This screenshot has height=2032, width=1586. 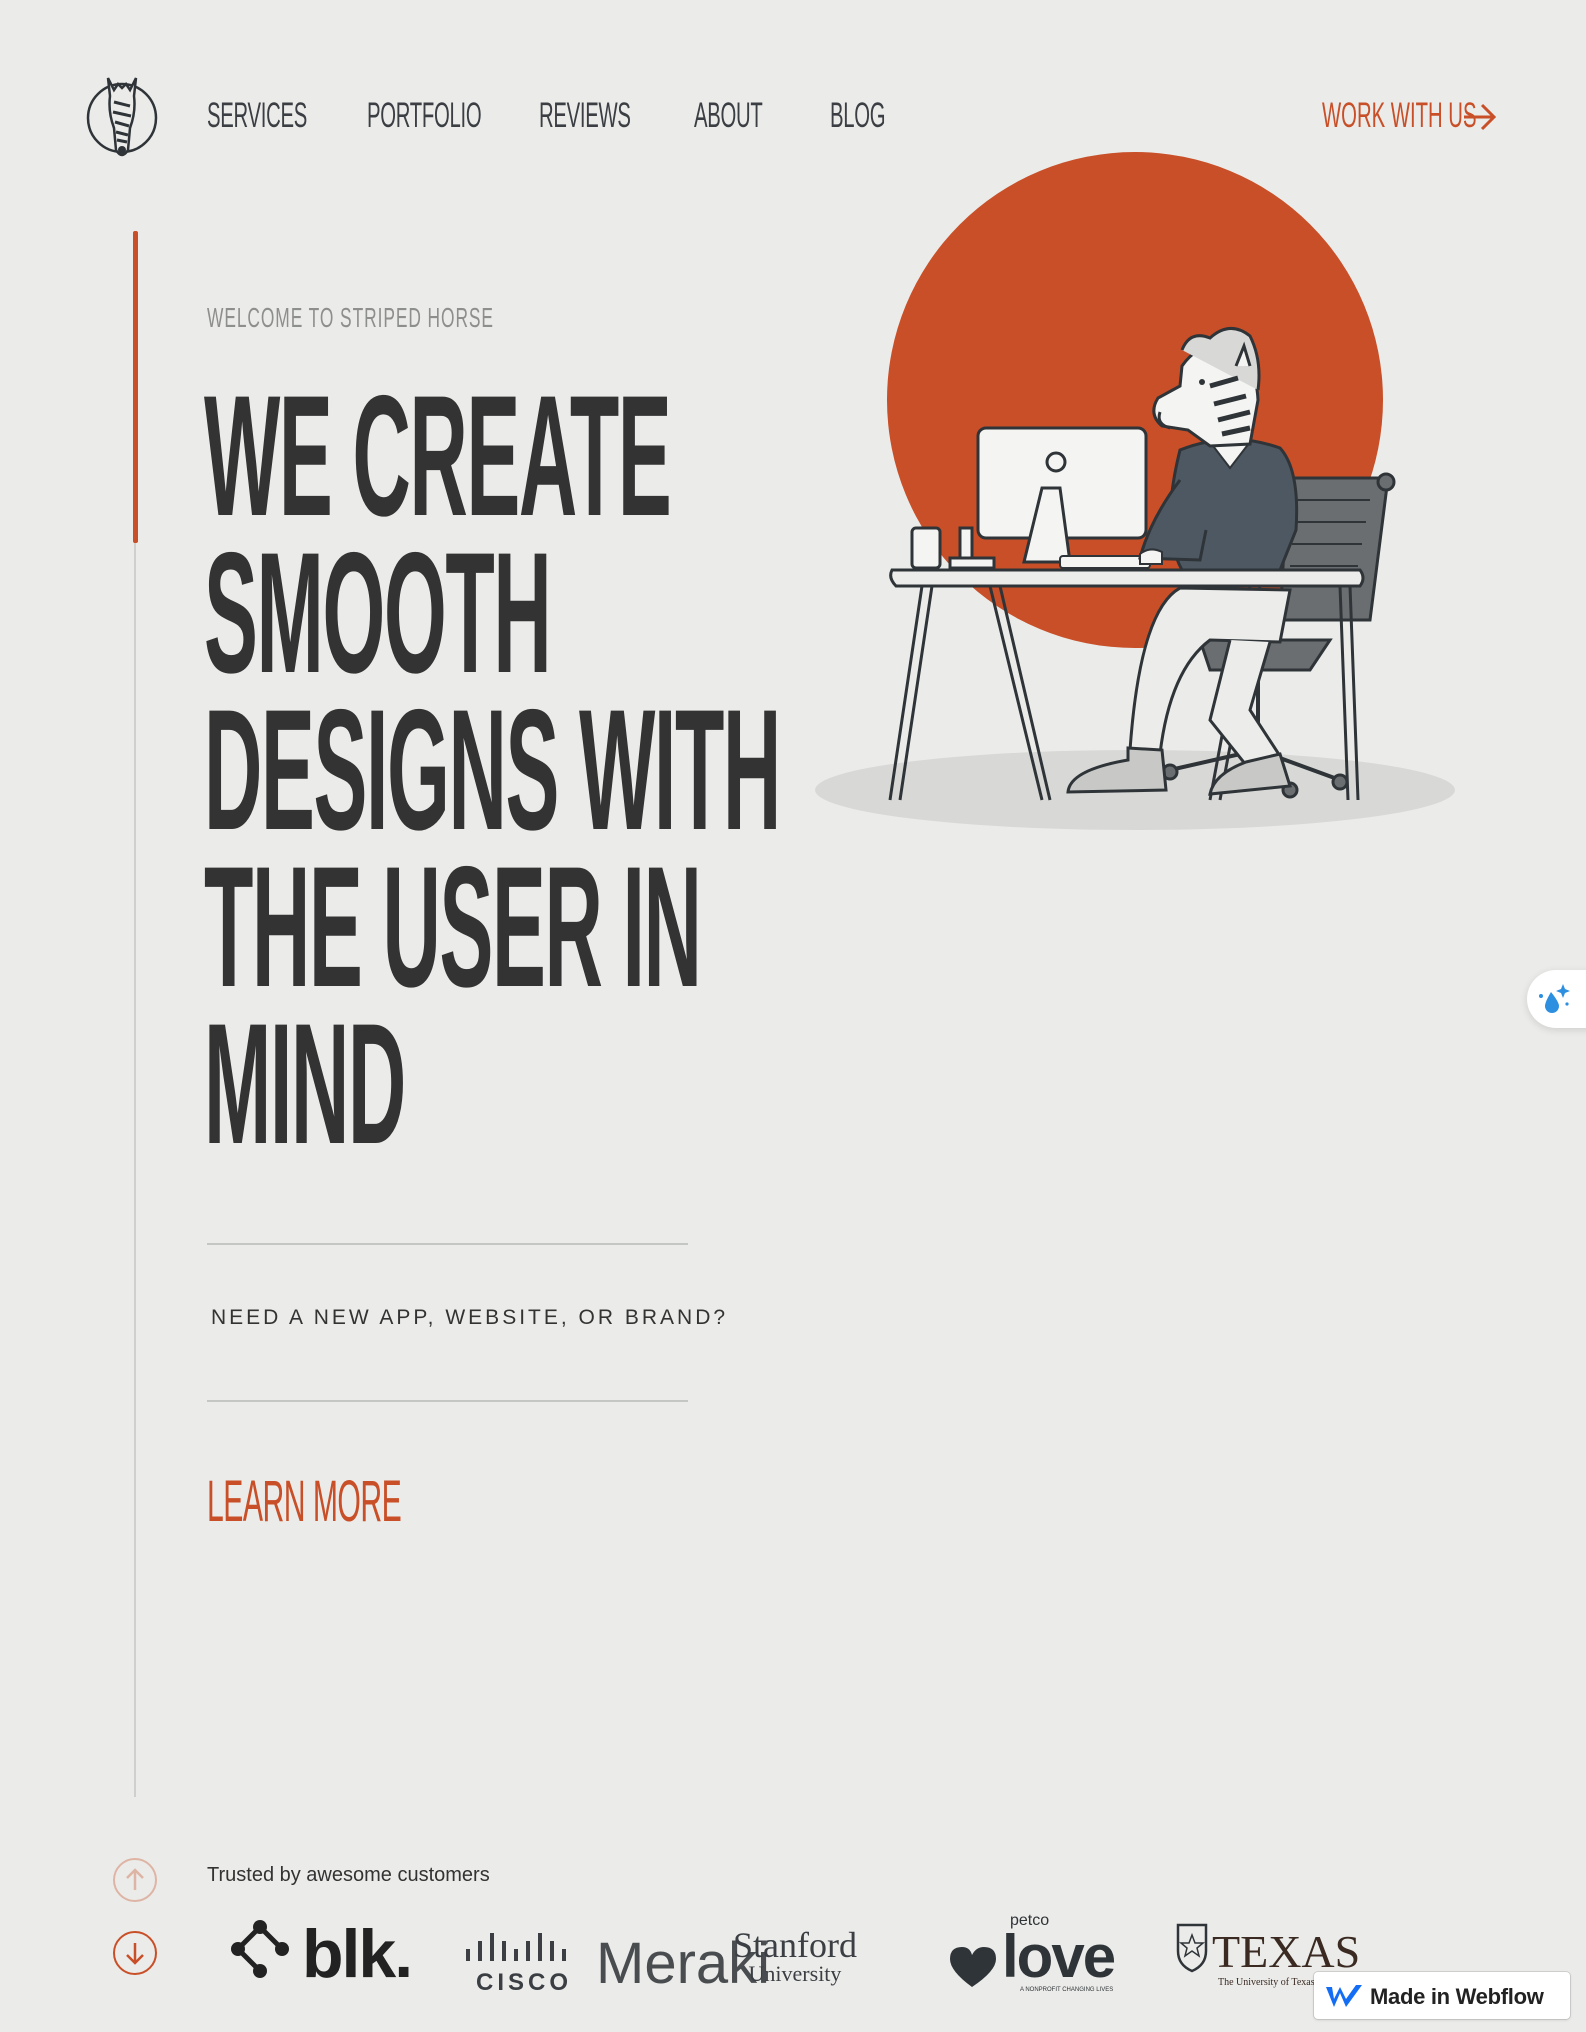 I want to click on arrow-right-icon, so click(x=1480, y=117).